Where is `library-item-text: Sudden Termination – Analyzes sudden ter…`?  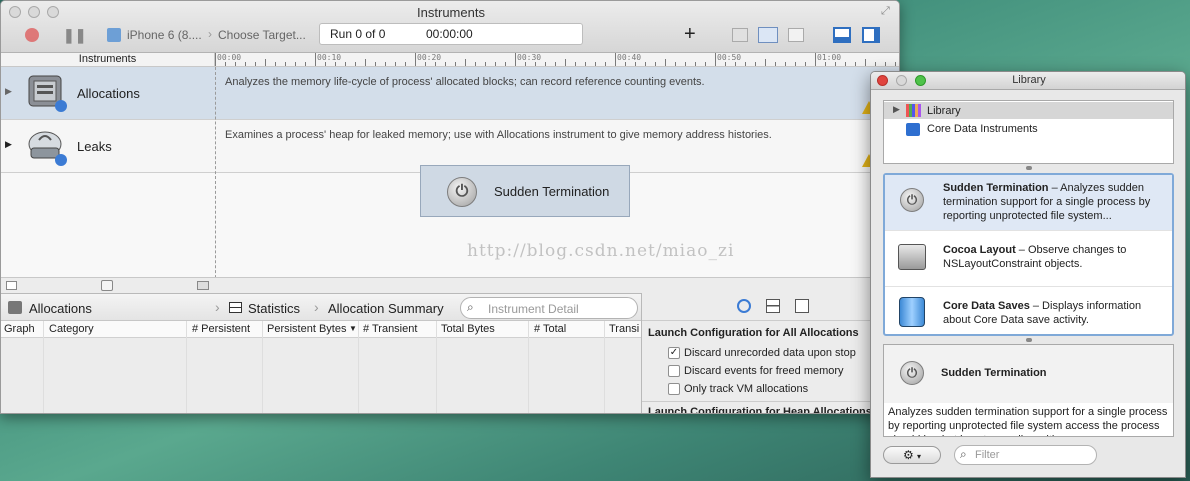
library-item-text: Sudden Termination – Analyzes sudden ter… is located at coordinates (1056, 202).